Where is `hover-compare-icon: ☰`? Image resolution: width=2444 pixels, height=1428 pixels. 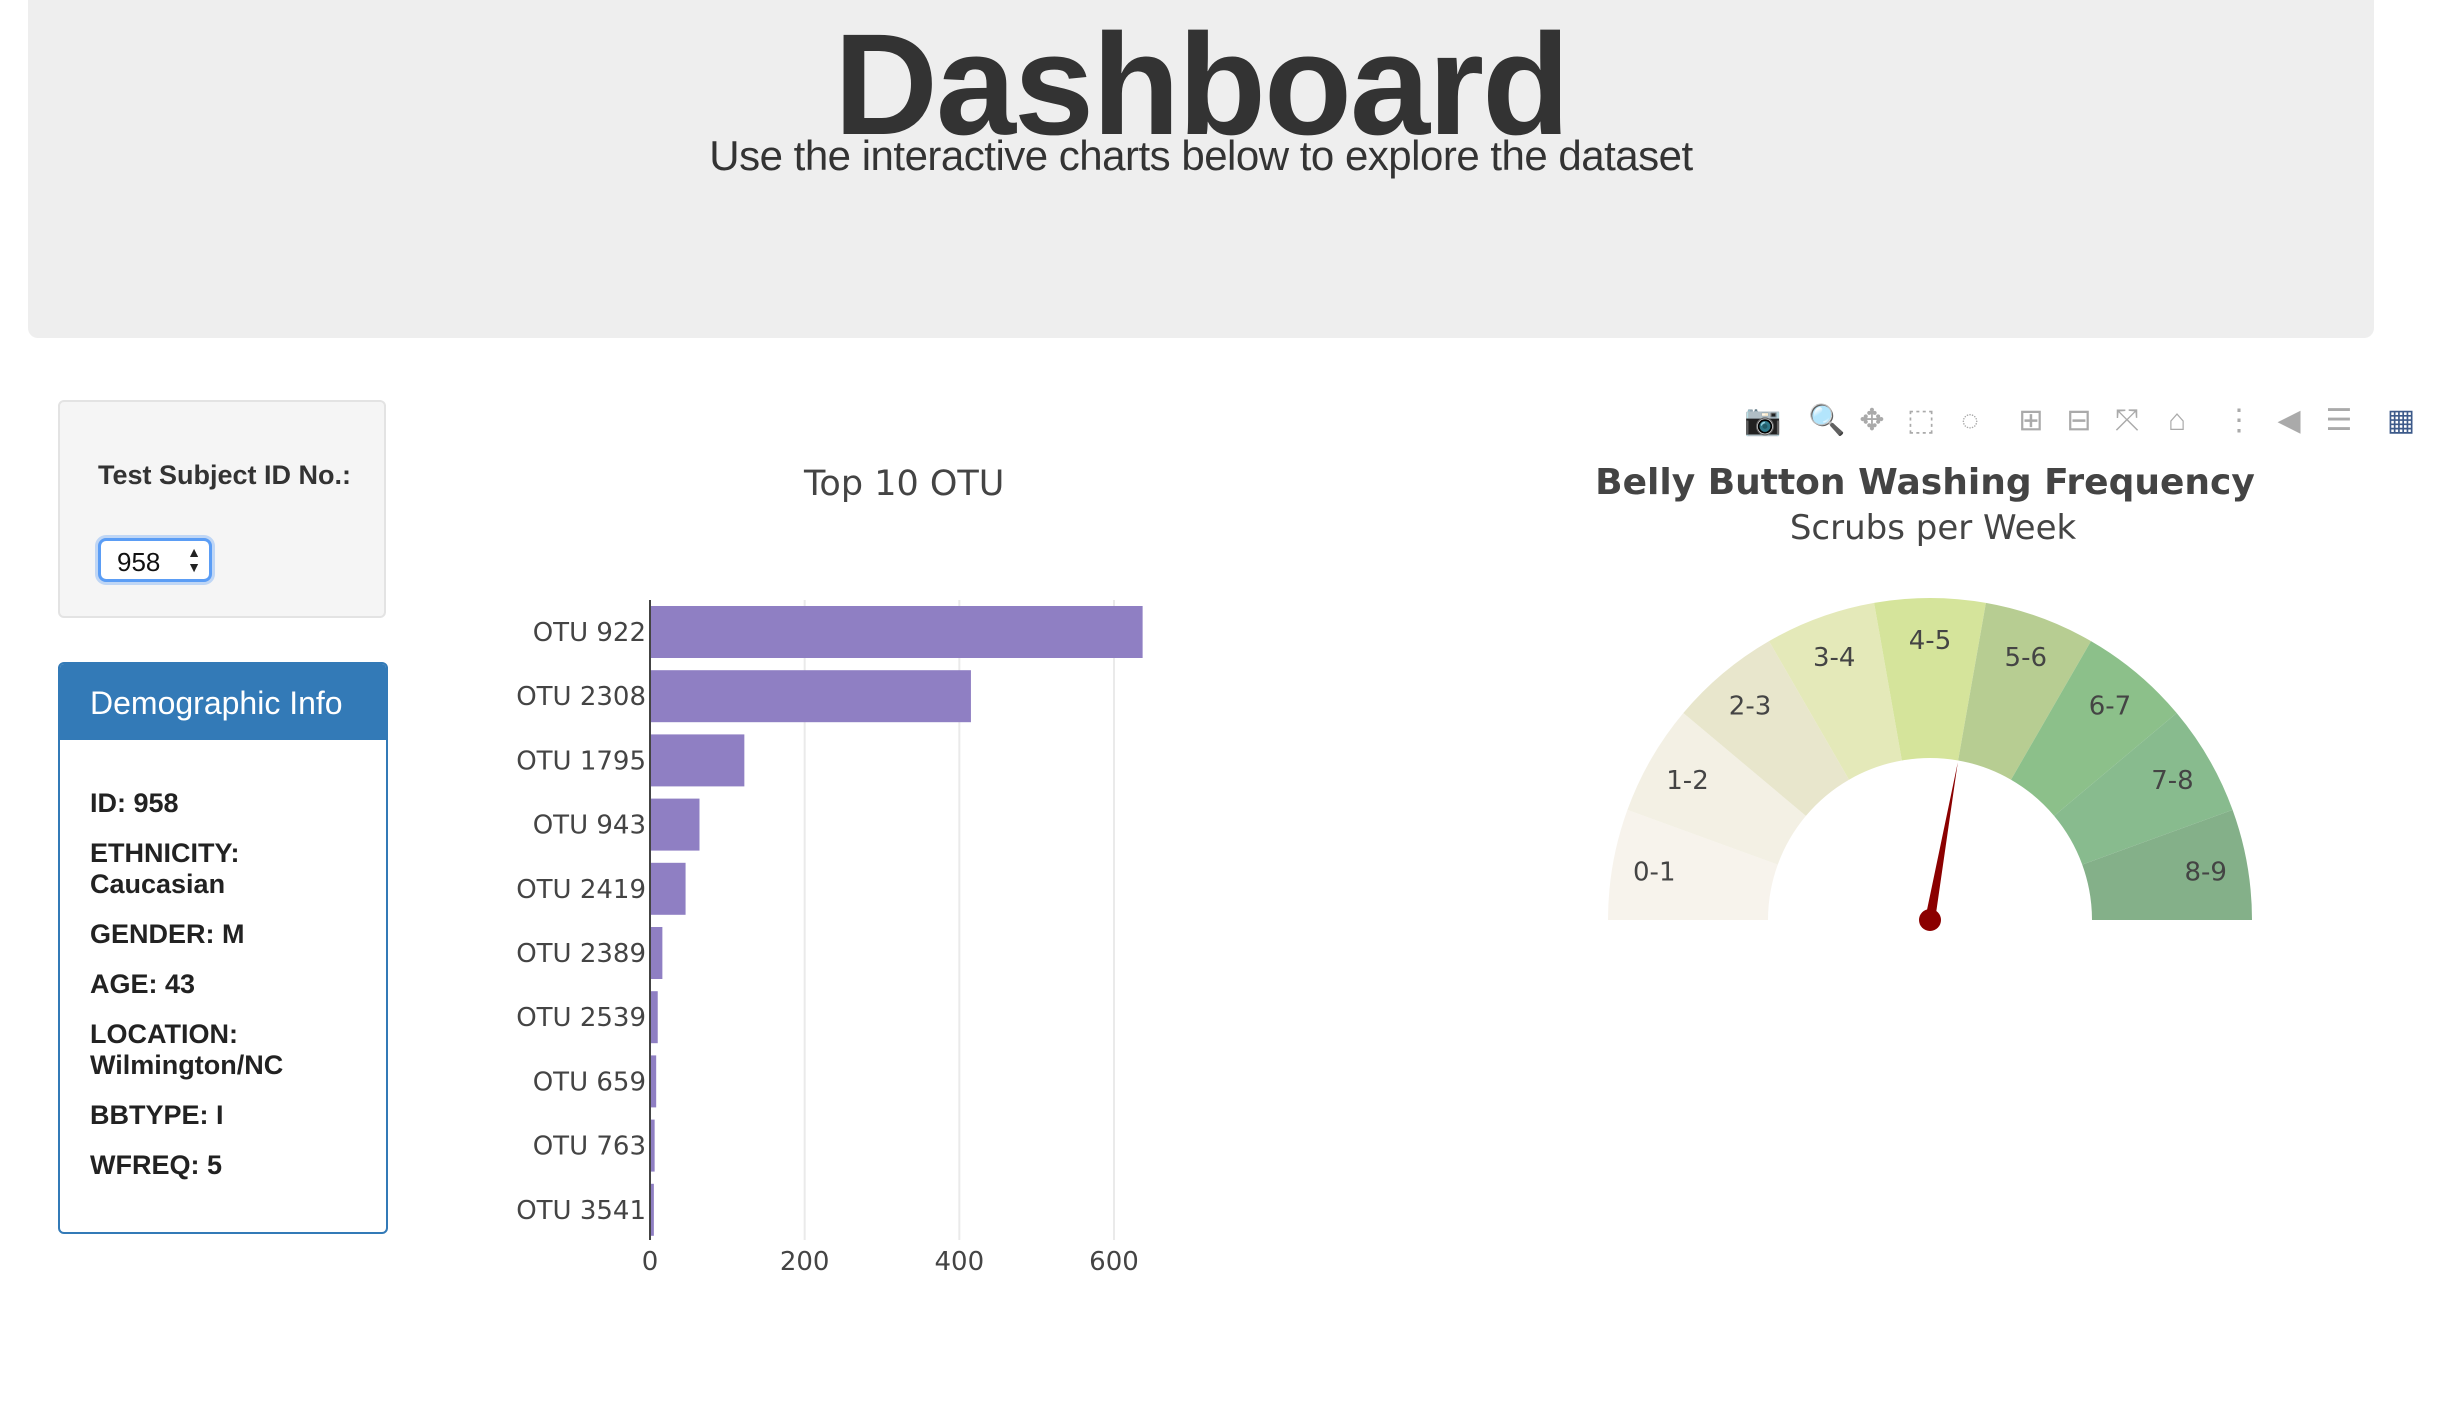 hover-compare-icon: ☰ is located at coordinates (2339, 421).